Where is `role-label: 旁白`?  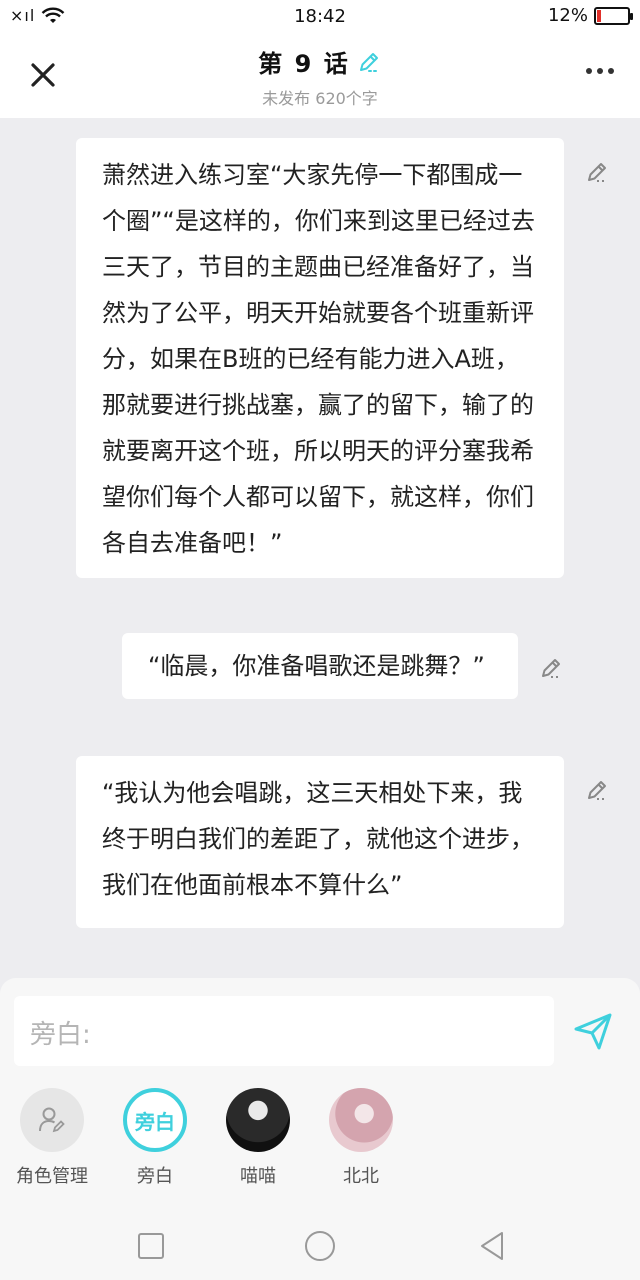
role-label: 旁白 is located at coordinates (155, 1176).